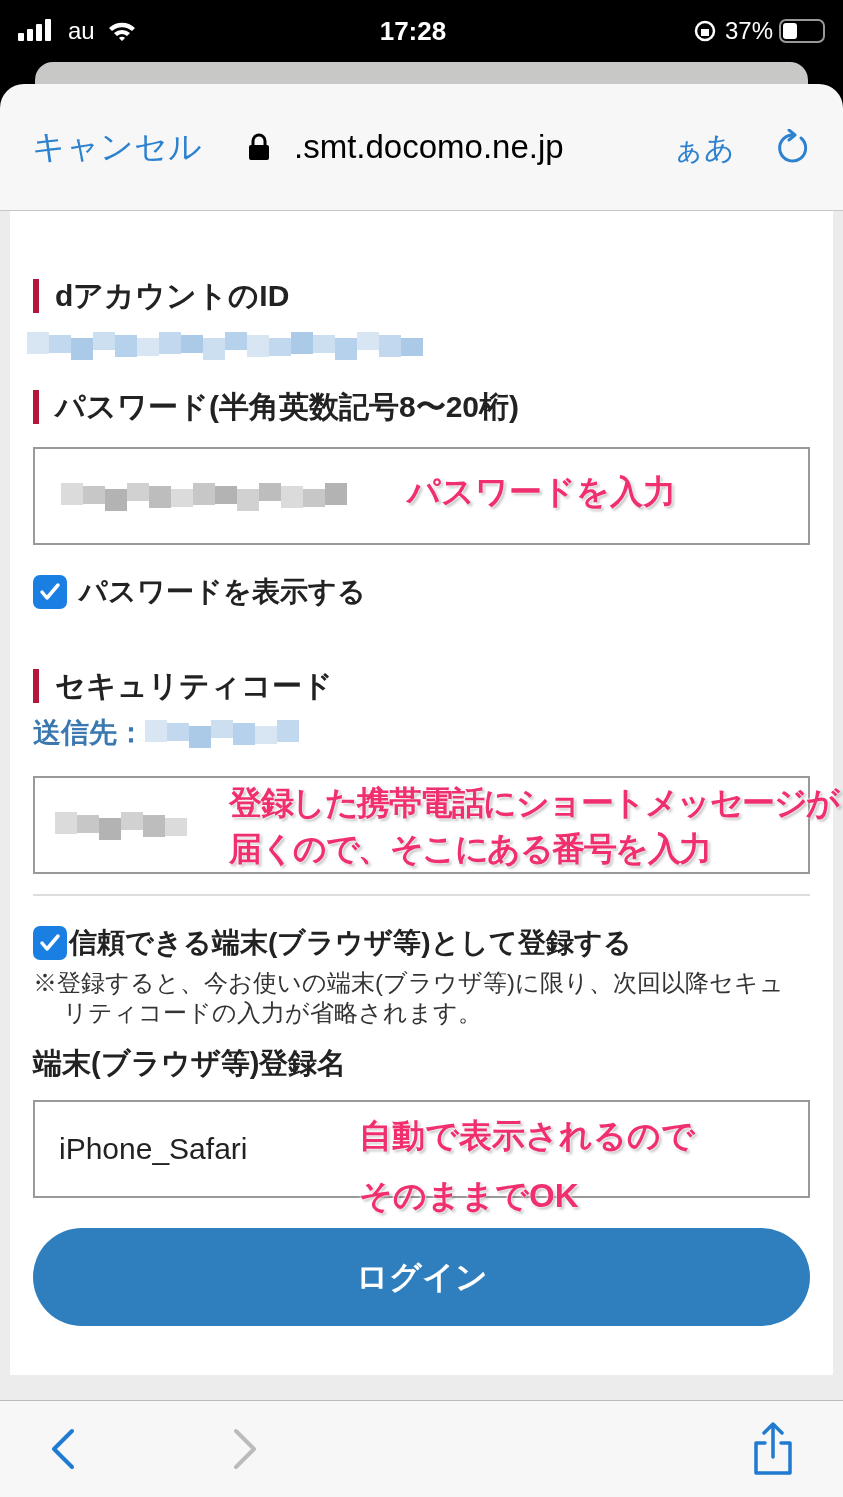  What do you see at coordinates (748, 31) in the screenshot?
I see `battery-percent: 37%` at bounding box center [748, 31].